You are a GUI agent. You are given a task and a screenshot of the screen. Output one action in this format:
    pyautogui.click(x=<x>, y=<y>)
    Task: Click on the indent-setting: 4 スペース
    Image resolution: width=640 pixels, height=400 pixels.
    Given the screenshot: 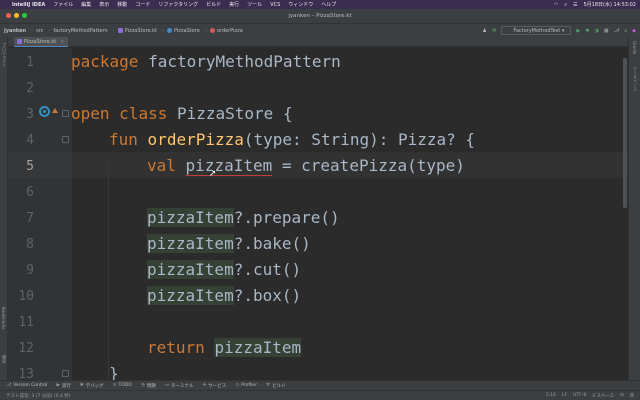 What is the action you would take?
    pyautogui.click(x=603, y=396)
    